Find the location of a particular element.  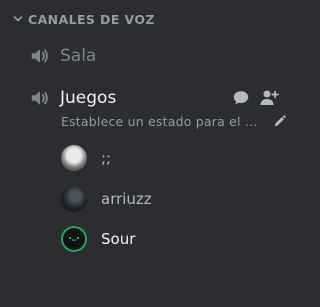

voice-user: ;; is located at coordinates (86, 158).